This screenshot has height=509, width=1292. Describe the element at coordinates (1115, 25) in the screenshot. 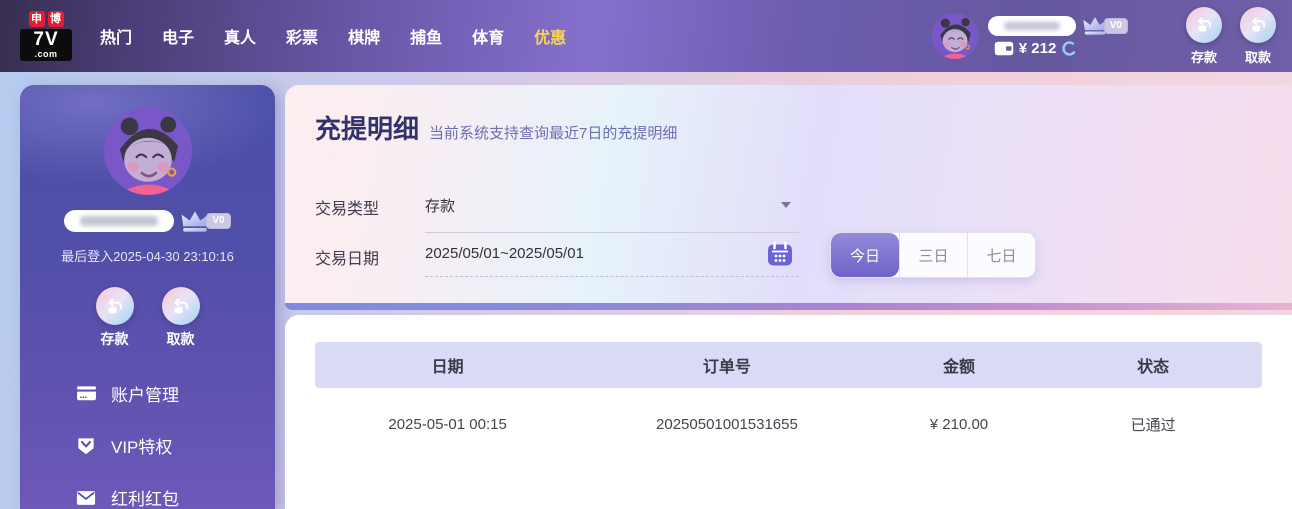

I see `vip-level-badge: V0` at that location.